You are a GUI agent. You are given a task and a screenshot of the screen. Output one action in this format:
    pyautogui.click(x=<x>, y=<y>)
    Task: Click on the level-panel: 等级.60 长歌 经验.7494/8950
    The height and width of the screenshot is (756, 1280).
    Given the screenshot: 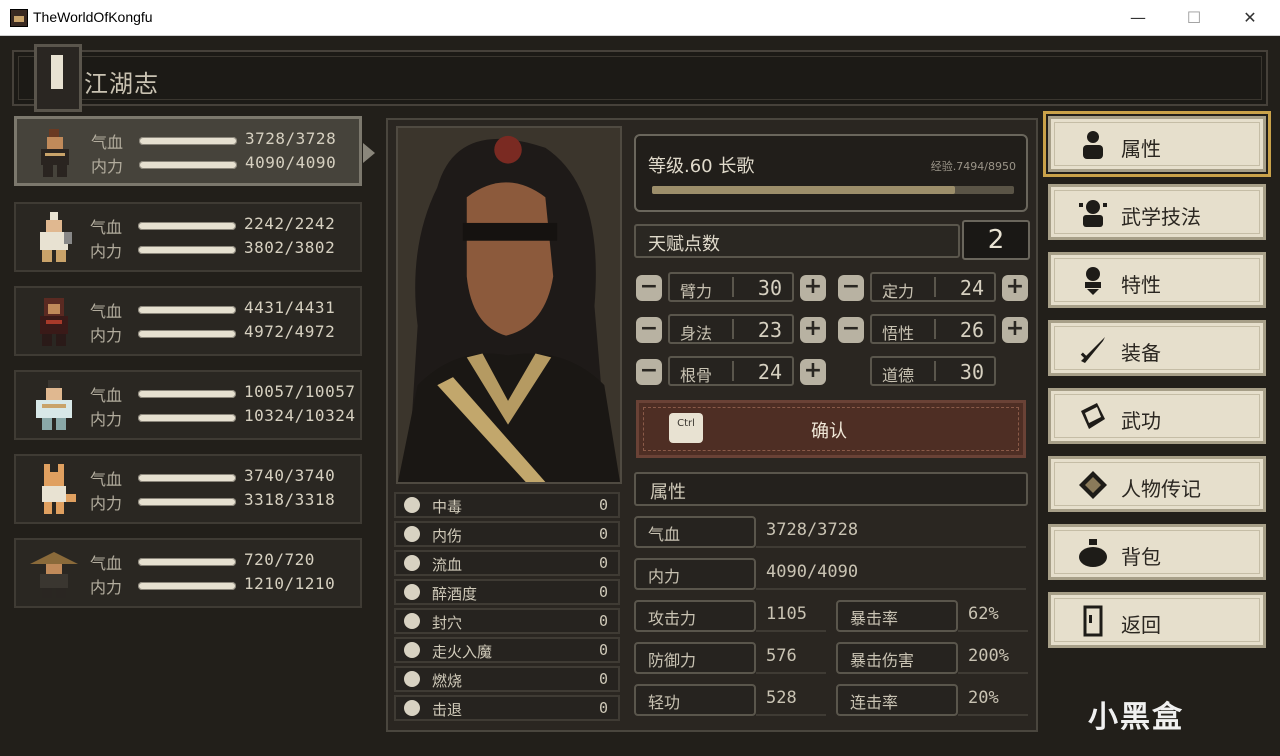 What is the action you would take?
    pyautogui.click(x=831, y=173)
    